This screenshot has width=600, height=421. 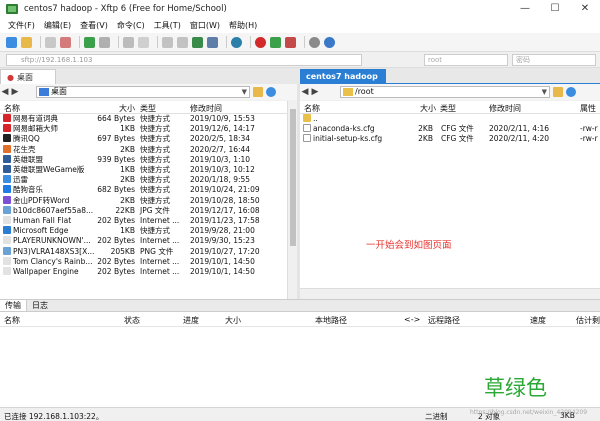 What do you see at coordinates (104, 42) in the screenshot?
I see `filter-icon` at bounding box center [104, 42].